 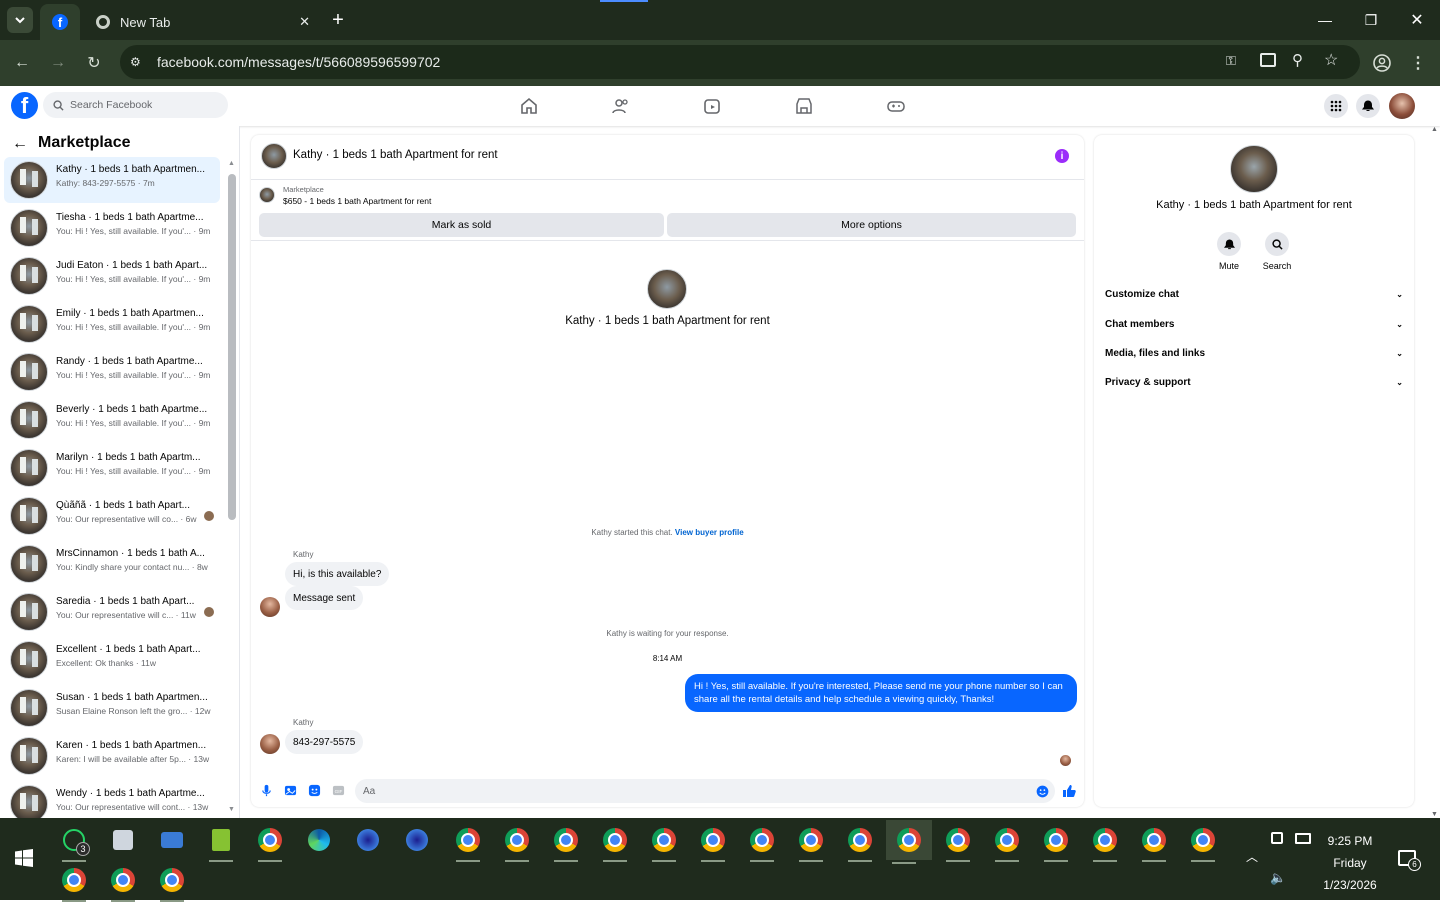 What do you see at coordinates (1254, 294) in the screenshot?
I see `customize-chat-section: Customize chat ⌄` at bounding box center [1254, 294].